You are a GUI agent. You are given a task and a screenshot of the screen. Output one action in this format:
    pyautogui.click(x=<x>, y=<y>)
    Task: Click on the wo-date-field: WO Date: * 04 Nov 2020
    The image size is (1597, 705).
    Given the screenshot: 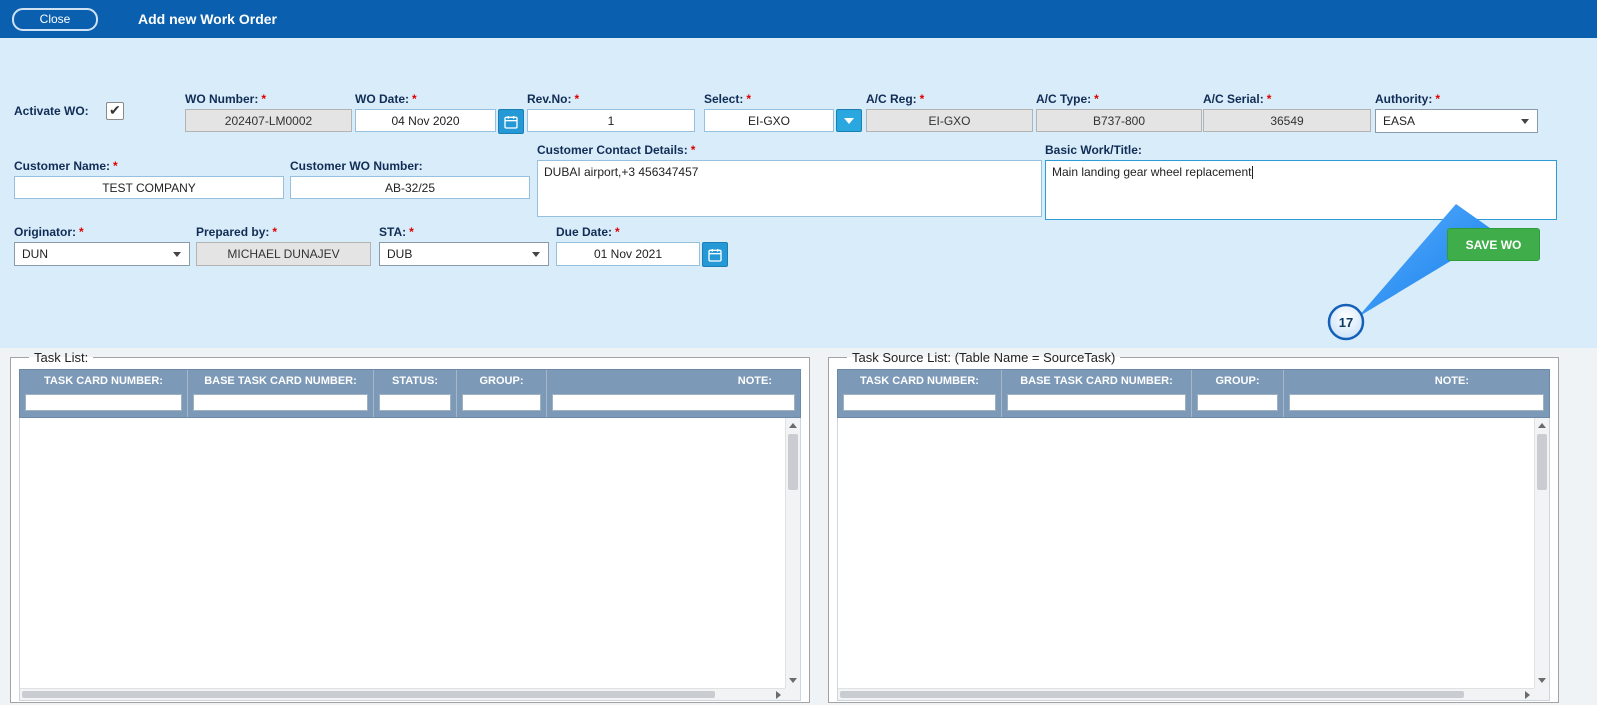 What is the action you would take?
    pyautogui.click(x=439, y=113)
    